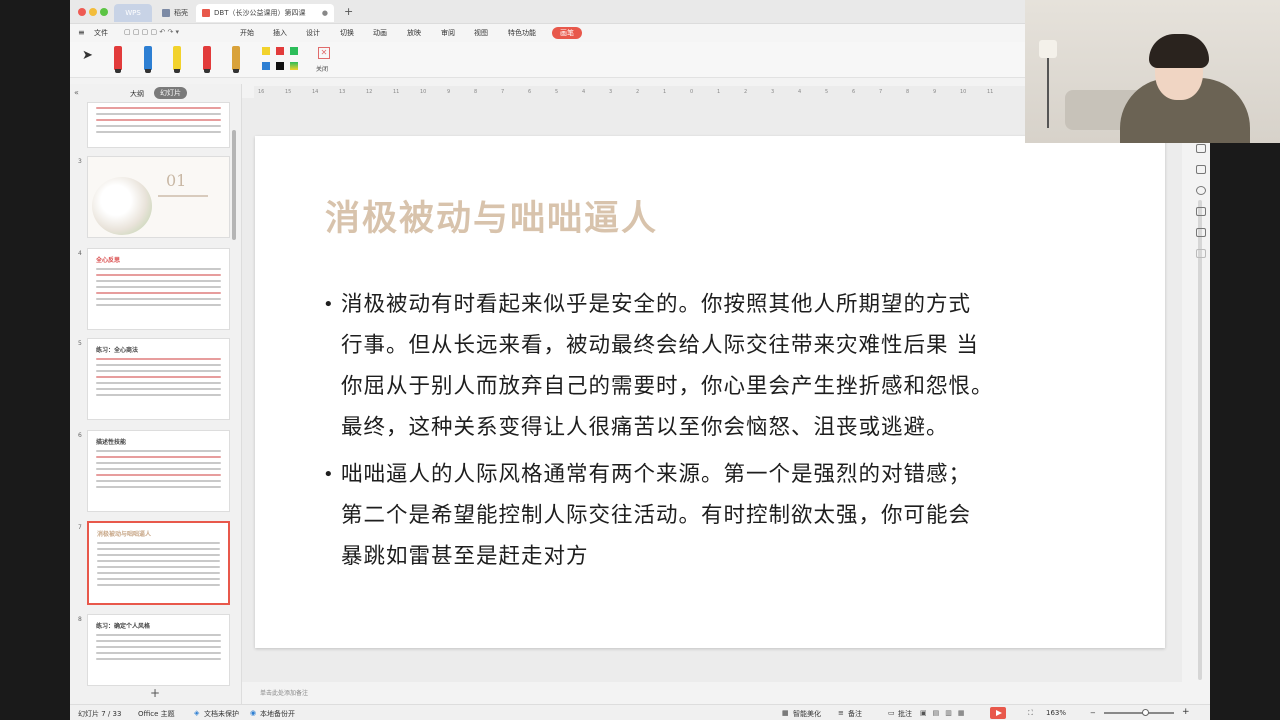  What do you see at coordinates (137, 94) in the screenshot?
I see `tab-outline: 大纲` at bounding box center [137, 94].